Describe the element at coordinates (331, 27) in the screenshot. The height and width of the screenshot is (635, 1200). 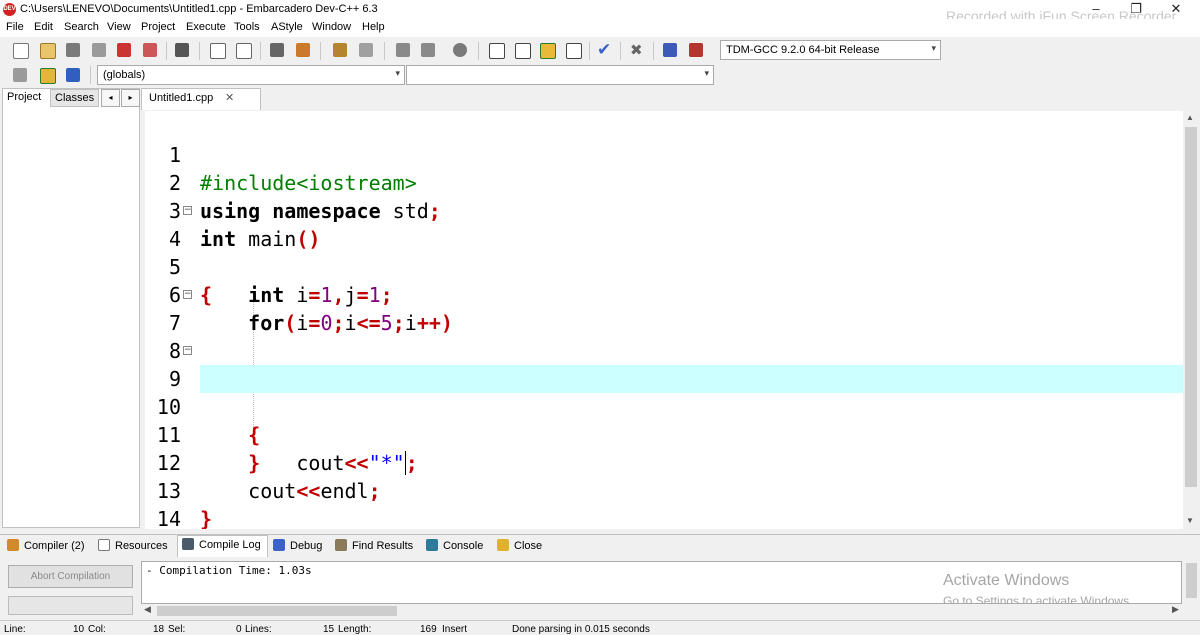
I see `menu-window: Window` at that location.